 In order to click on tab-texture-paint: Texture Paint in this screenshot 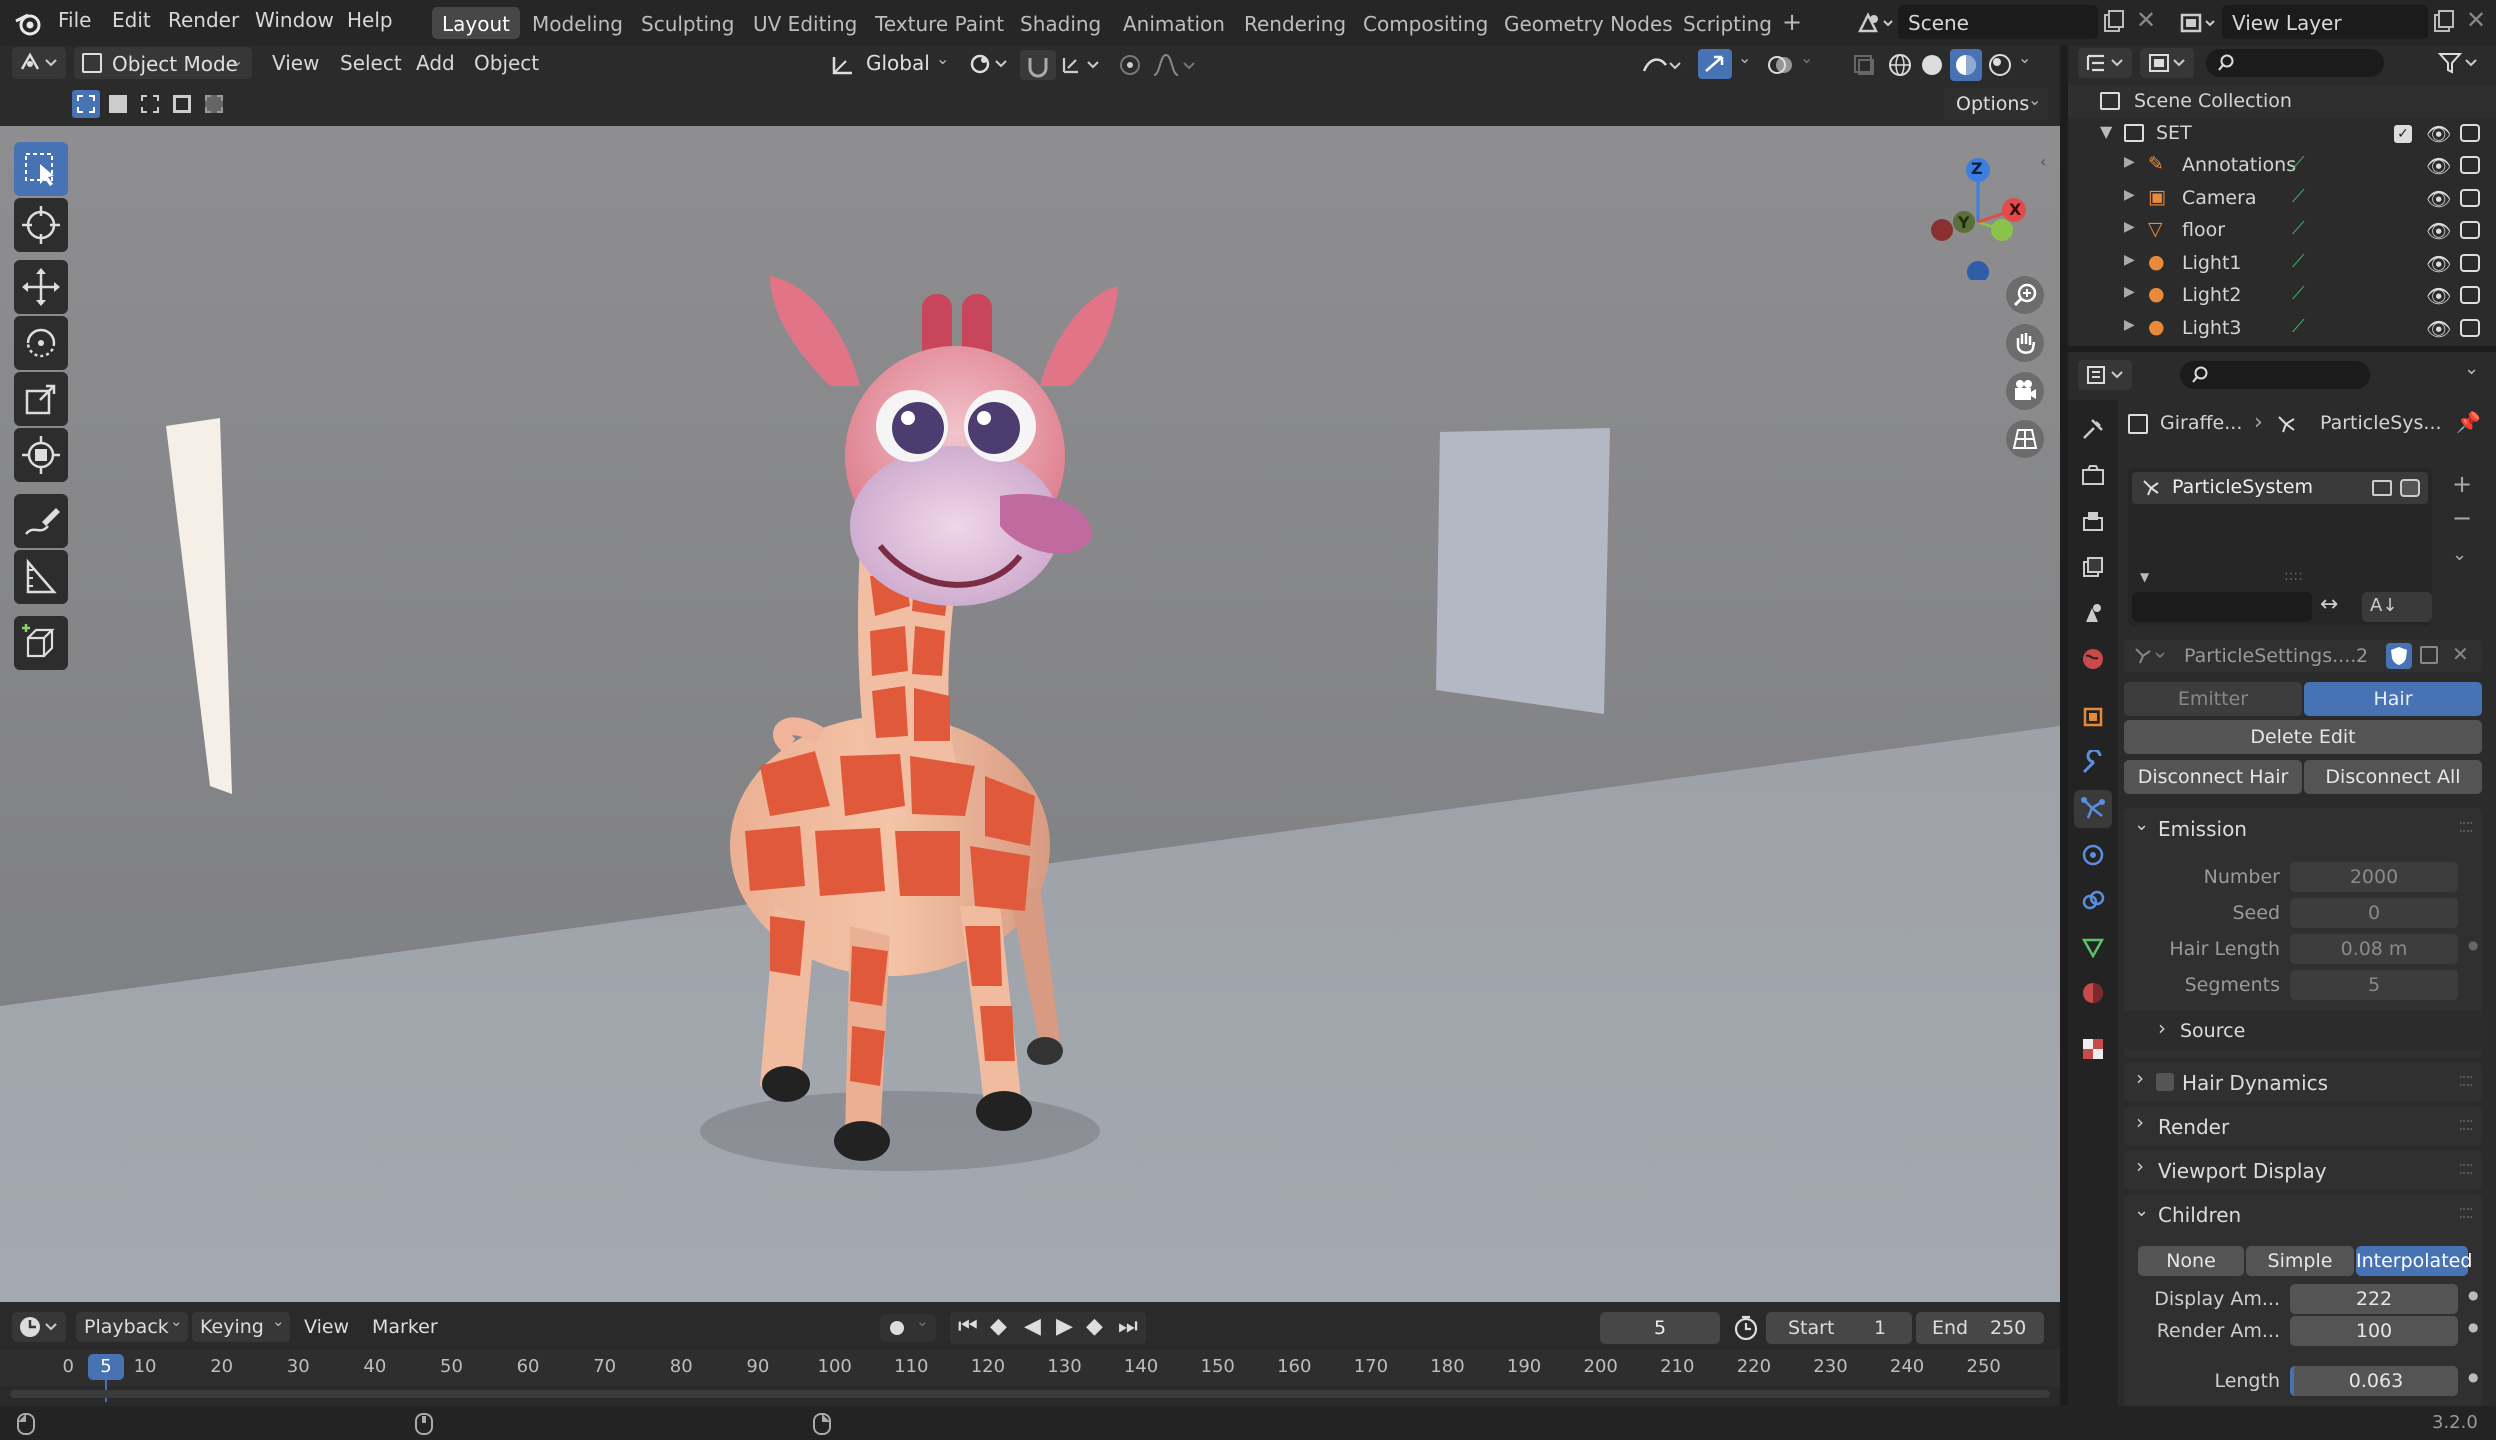, I will do `click(939, 23)`.